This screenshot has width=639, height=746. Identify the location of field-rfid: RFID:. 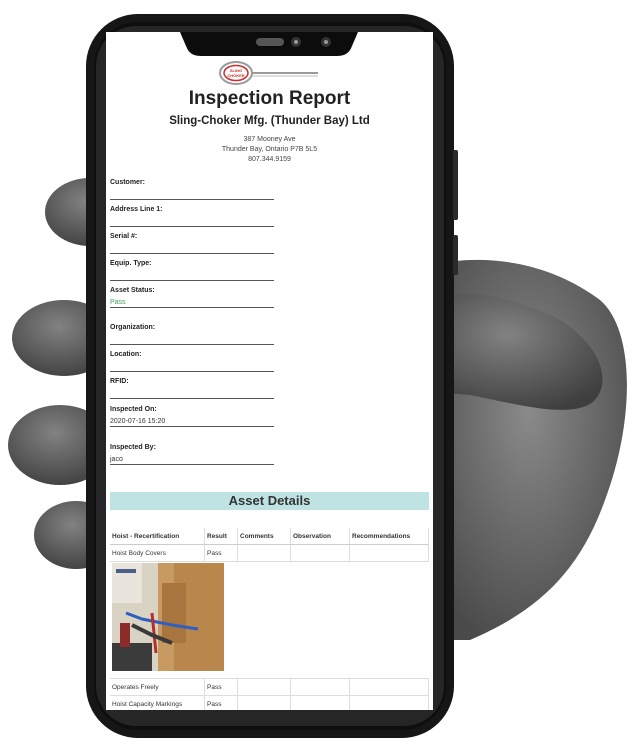
(192, 388).